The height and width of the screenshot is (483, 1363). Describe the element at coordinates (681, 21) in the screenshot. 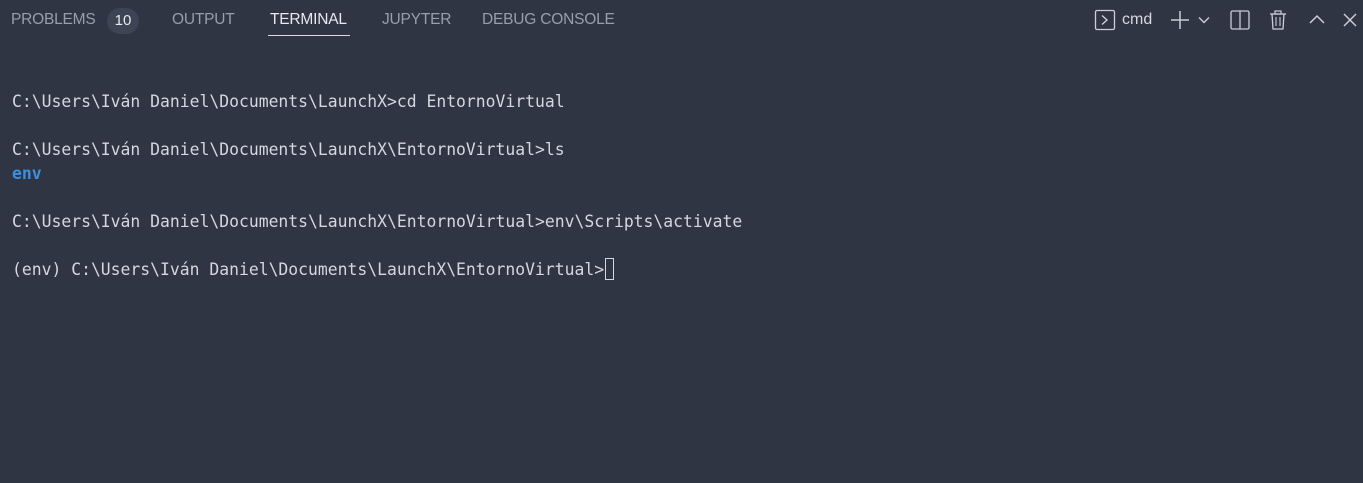

I see `panel-actions: cmd` at that location.